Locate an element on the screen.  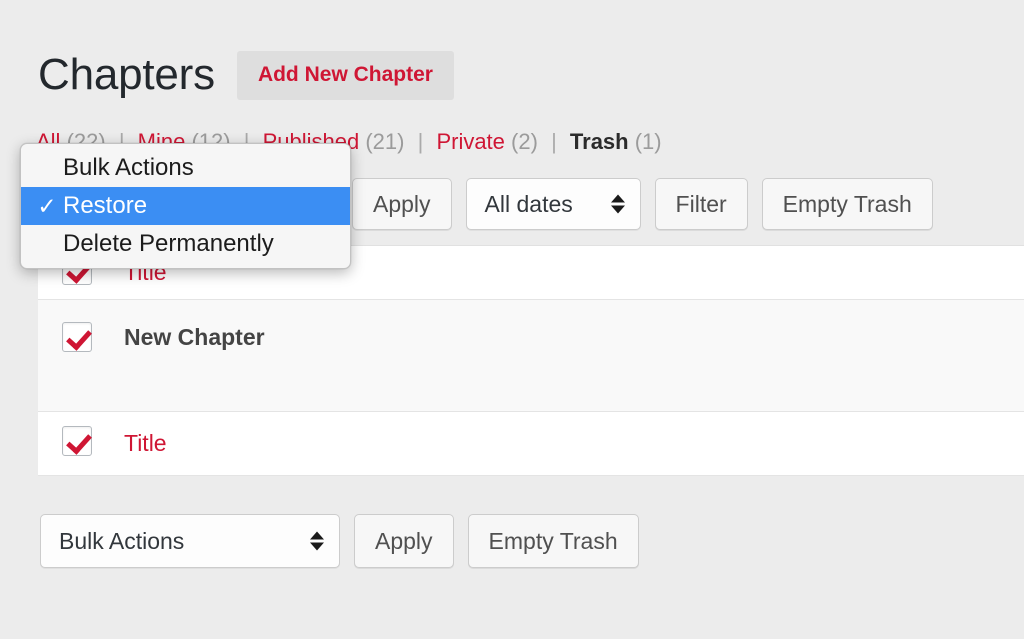
checkmark-icon: ✓ is located at coordinates (47, 205).